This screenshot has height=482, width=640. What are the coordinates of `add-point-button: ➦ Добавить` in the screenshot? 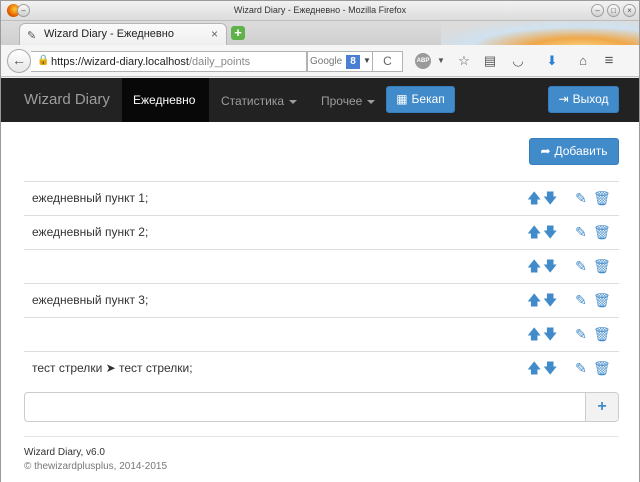 It's located at (574, 151).